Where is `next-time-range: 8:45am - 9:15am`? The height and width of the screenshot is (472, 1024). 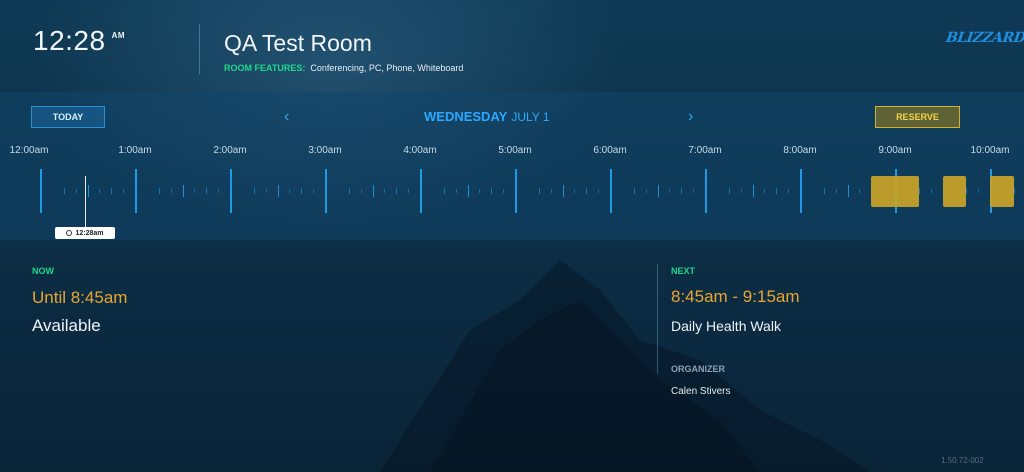 next-time-range: 8:45am - 9:15am is located at coordinates (735, 296).